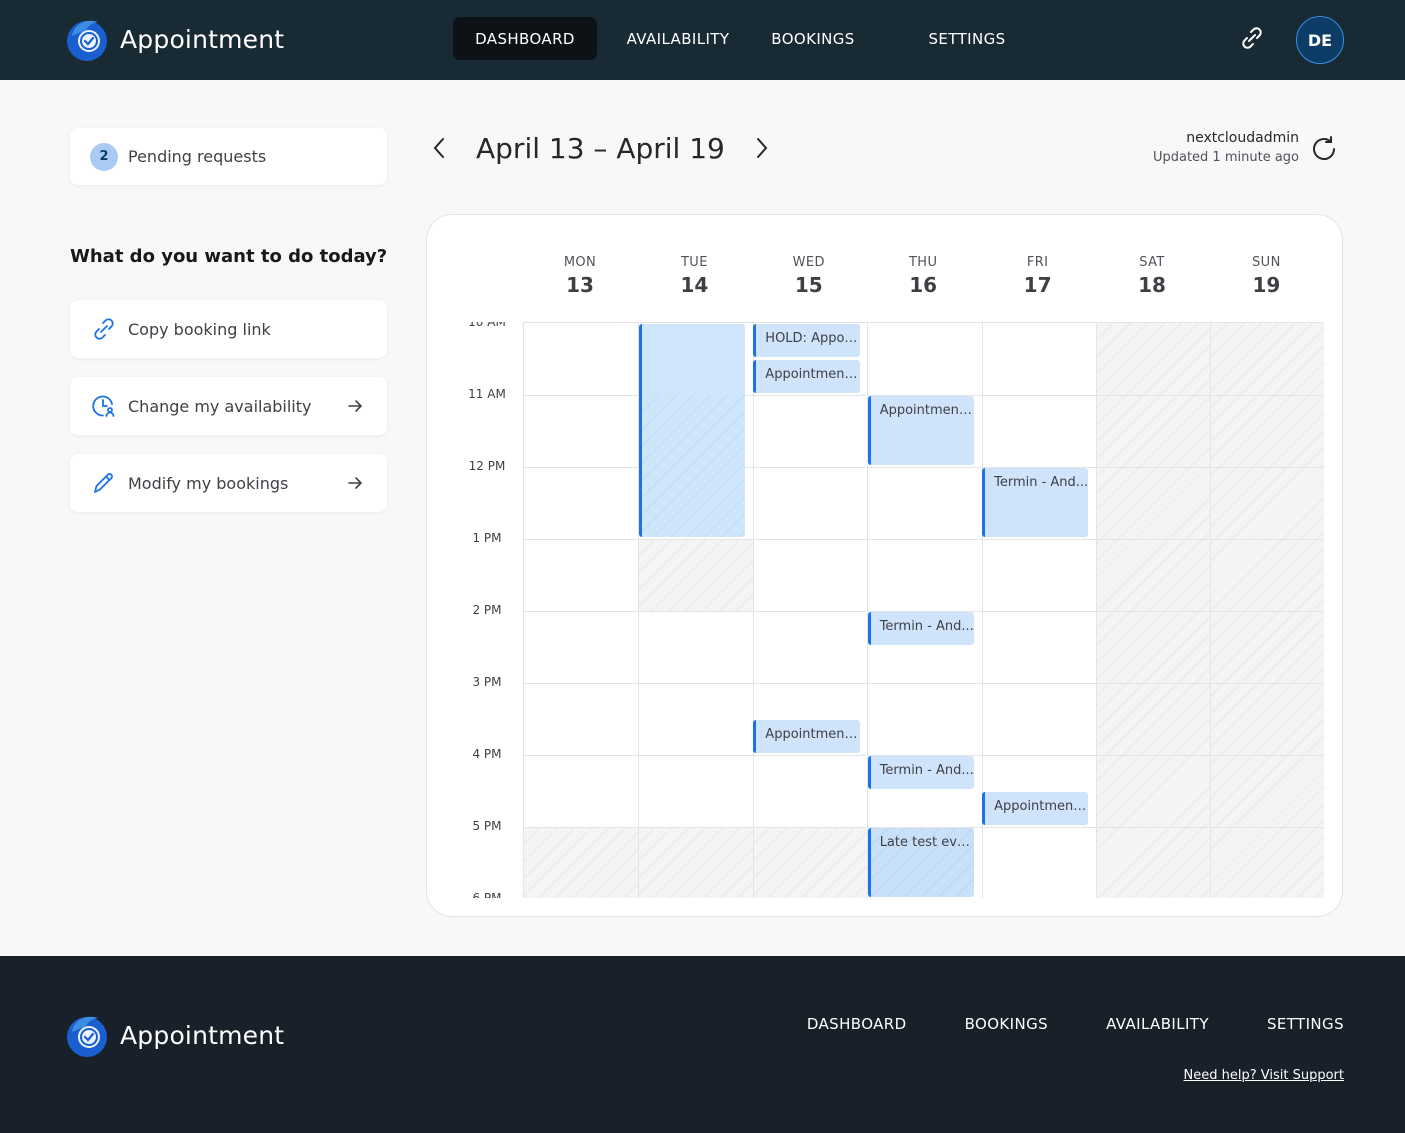  I want to click on brand-name: Appointment, so click(202, 39).